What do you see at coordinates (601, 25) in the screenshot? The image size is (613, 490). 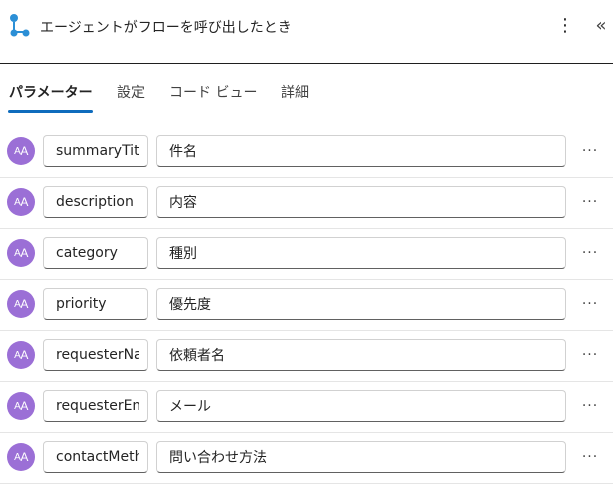 I see `collapse-panel-icon: «` at bounding box center [601, 25].